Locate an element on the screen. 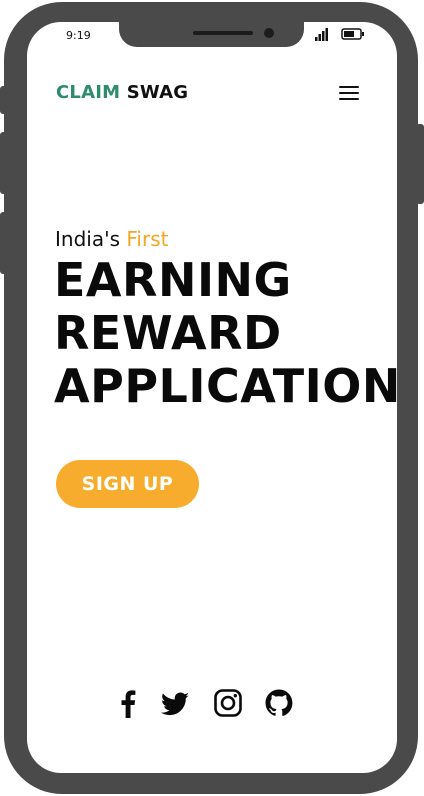 Image resolution: width=424 pixels, height=796 pixels. notch is located at coordinates (211, 34).